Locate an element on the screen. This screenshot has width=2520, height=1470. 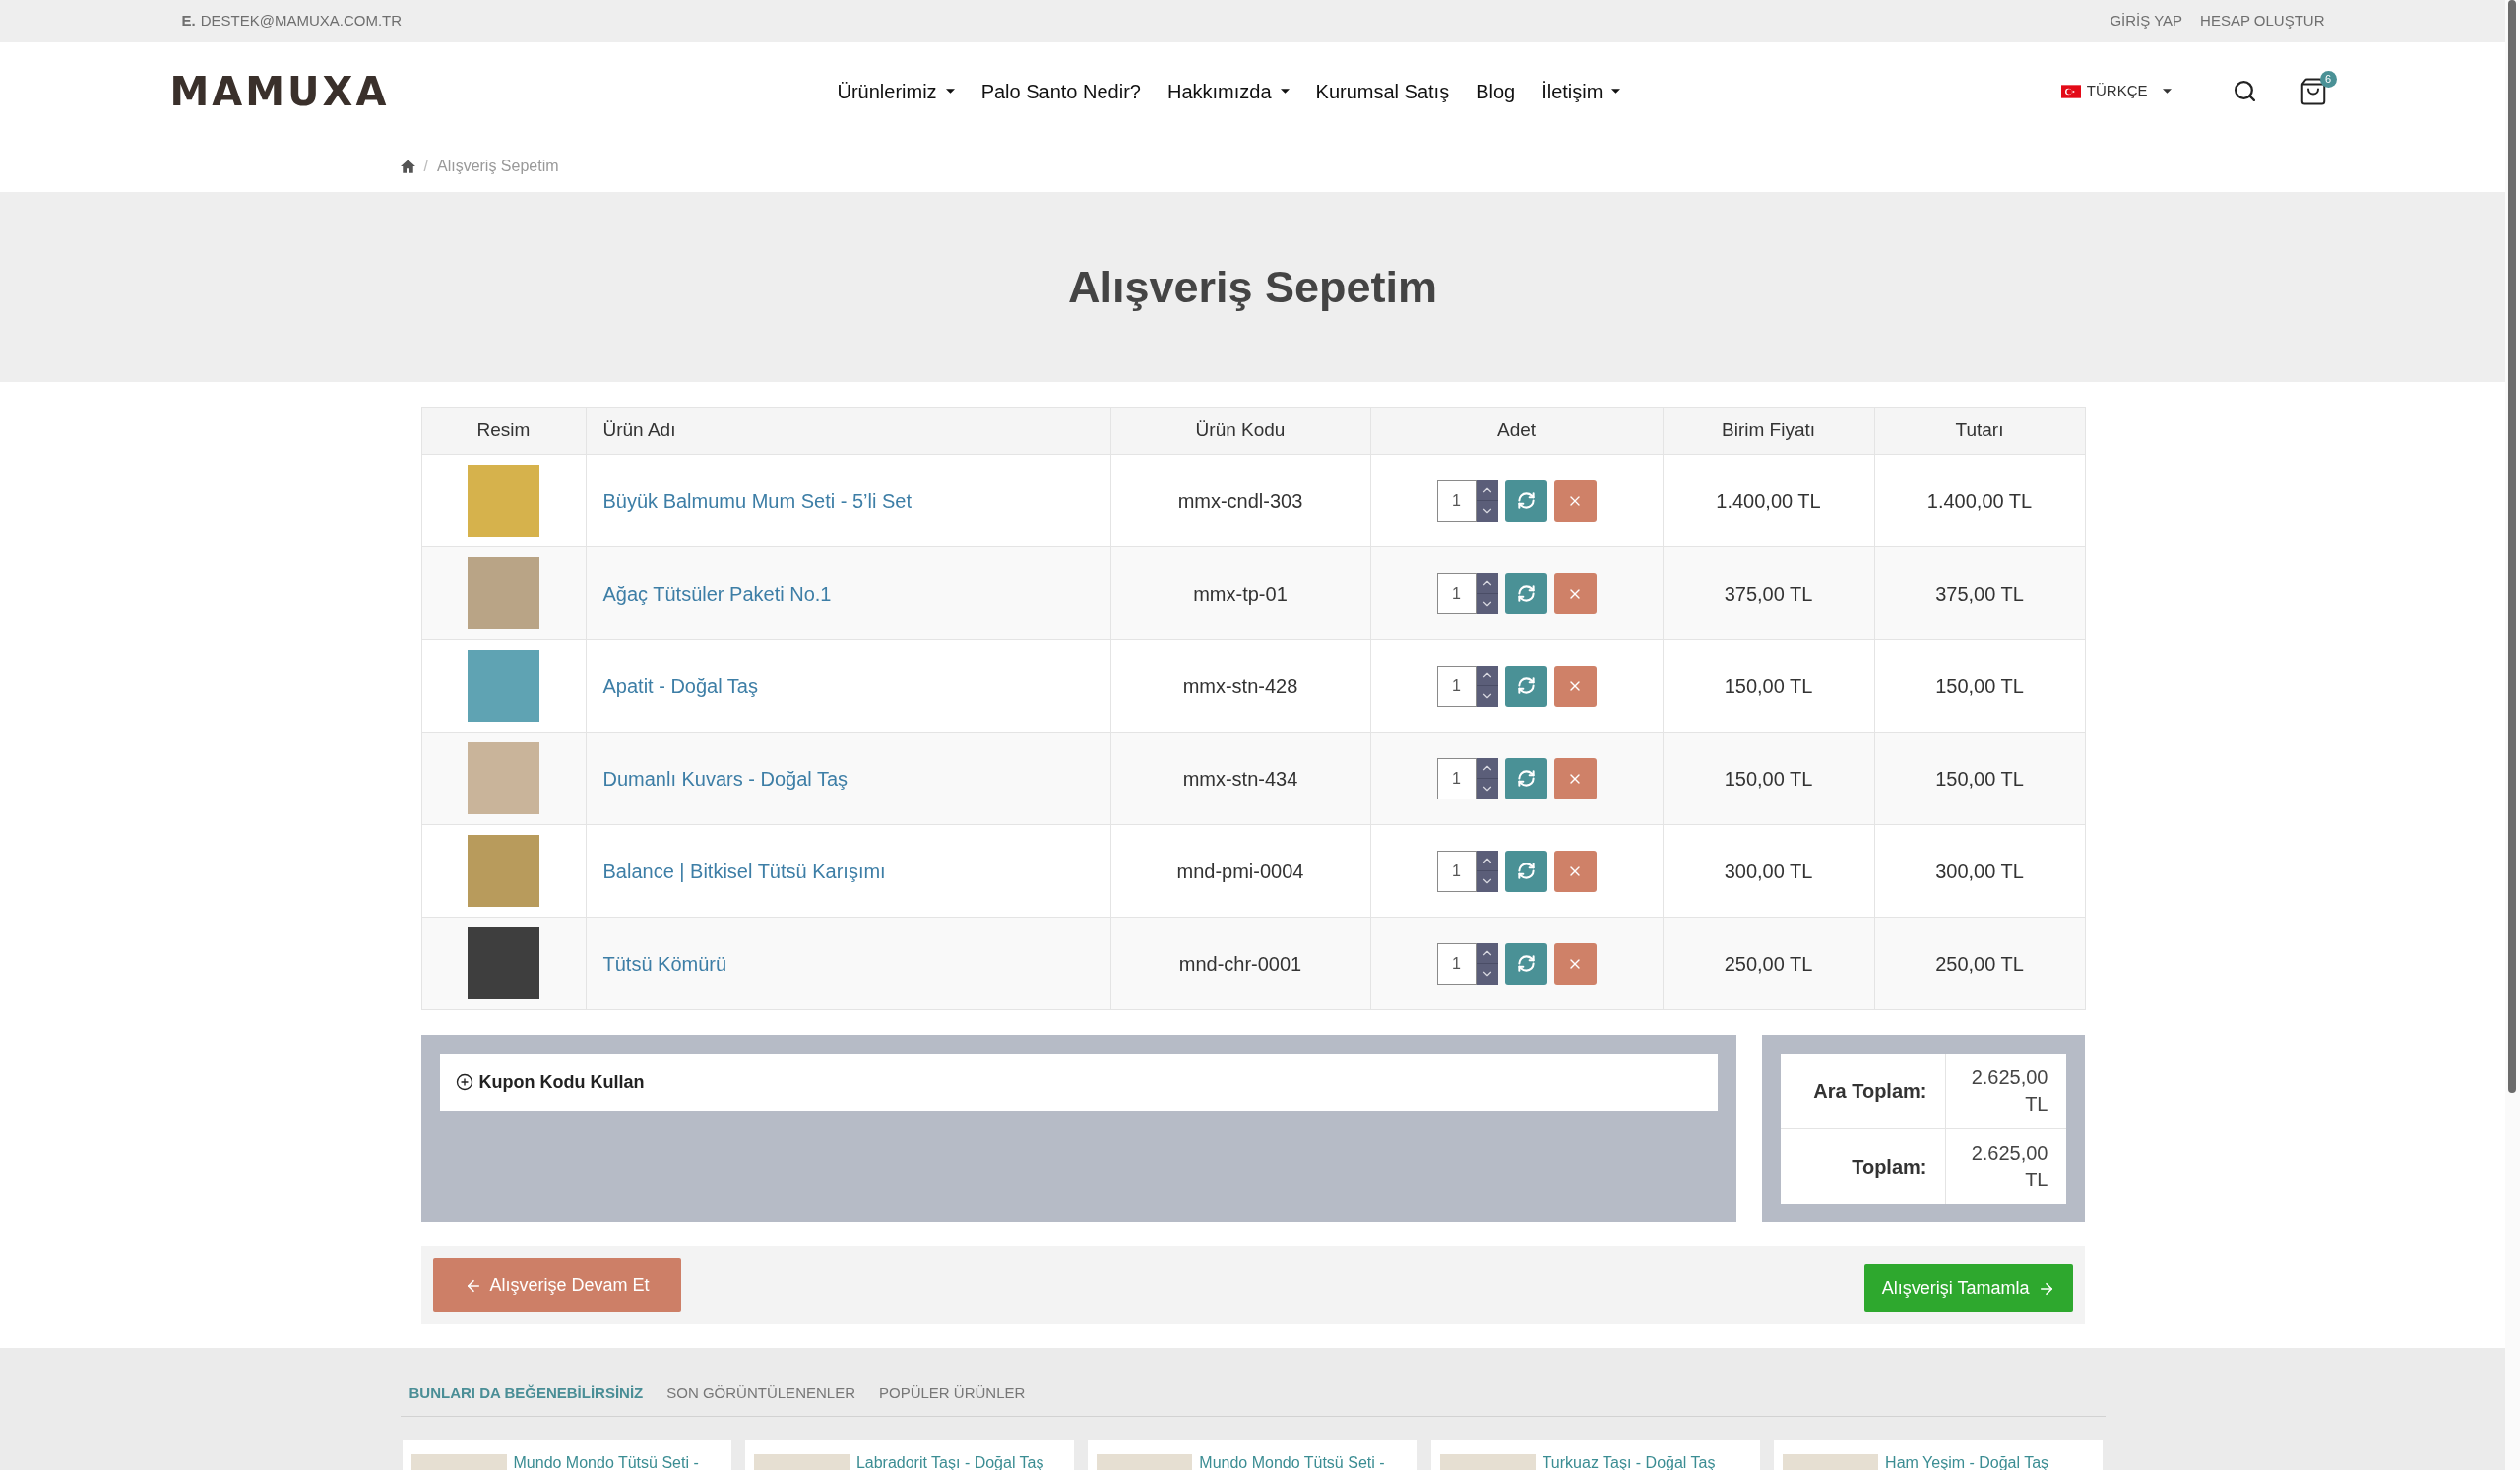
product-code: mmx-stn-428 is located at coordinates (1240, 686).